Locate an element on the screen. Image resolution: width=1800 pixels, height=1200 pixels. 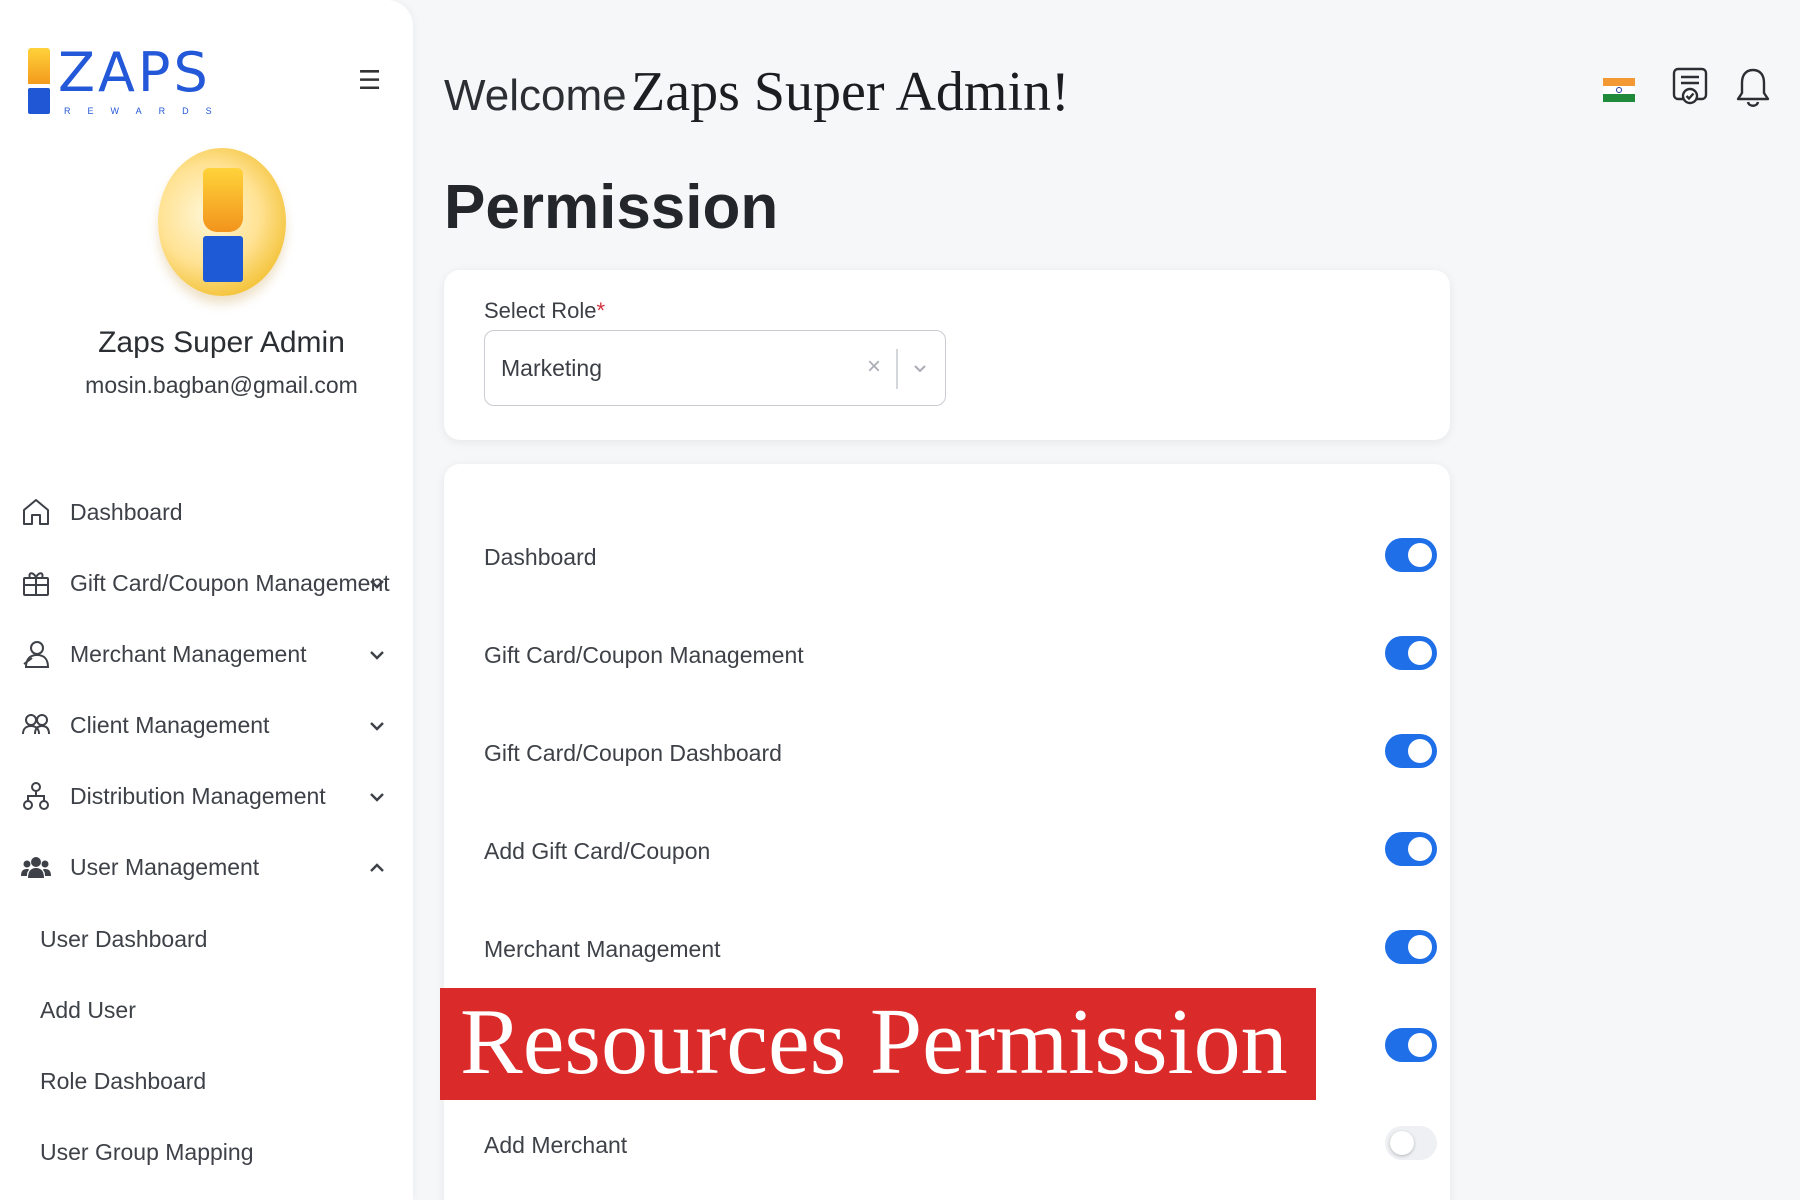
welcome-name: Zaps Super Admin! is located at coordinates (850, 92).